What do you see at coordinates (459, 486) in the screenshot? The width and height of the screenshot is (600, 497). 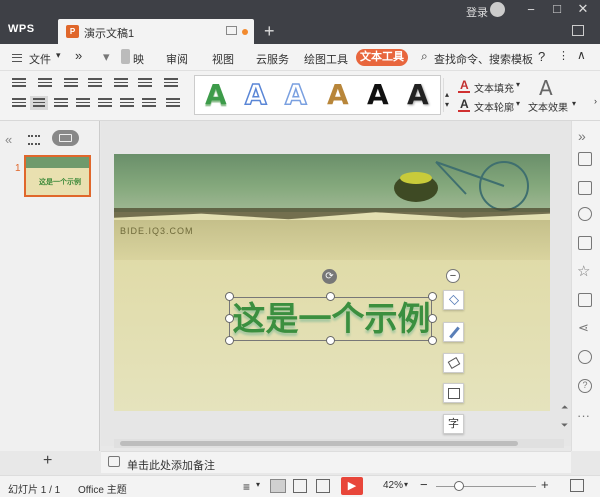 I see `zoom-slider-thumb` at bounding box center [459, 486].